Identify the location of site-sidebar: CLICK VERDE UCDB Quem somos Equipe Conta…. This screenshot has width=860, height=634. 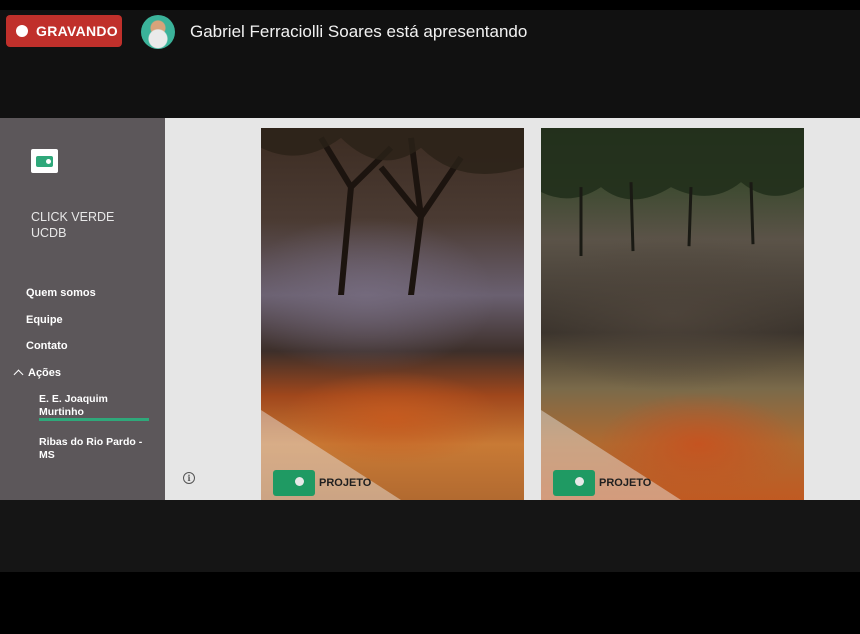
(82, 309).